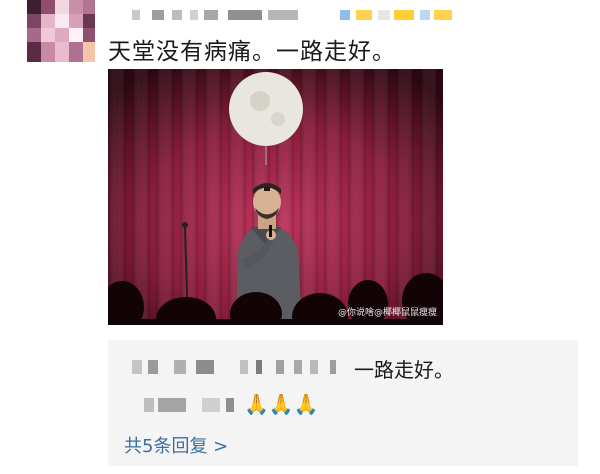 The image size is (600, 474). Describe the element at coordinates (387, 313) in the screenshot. I see `photo-watermark: @你说啥@椰椰鼠鼠瘦瘦` at that location.